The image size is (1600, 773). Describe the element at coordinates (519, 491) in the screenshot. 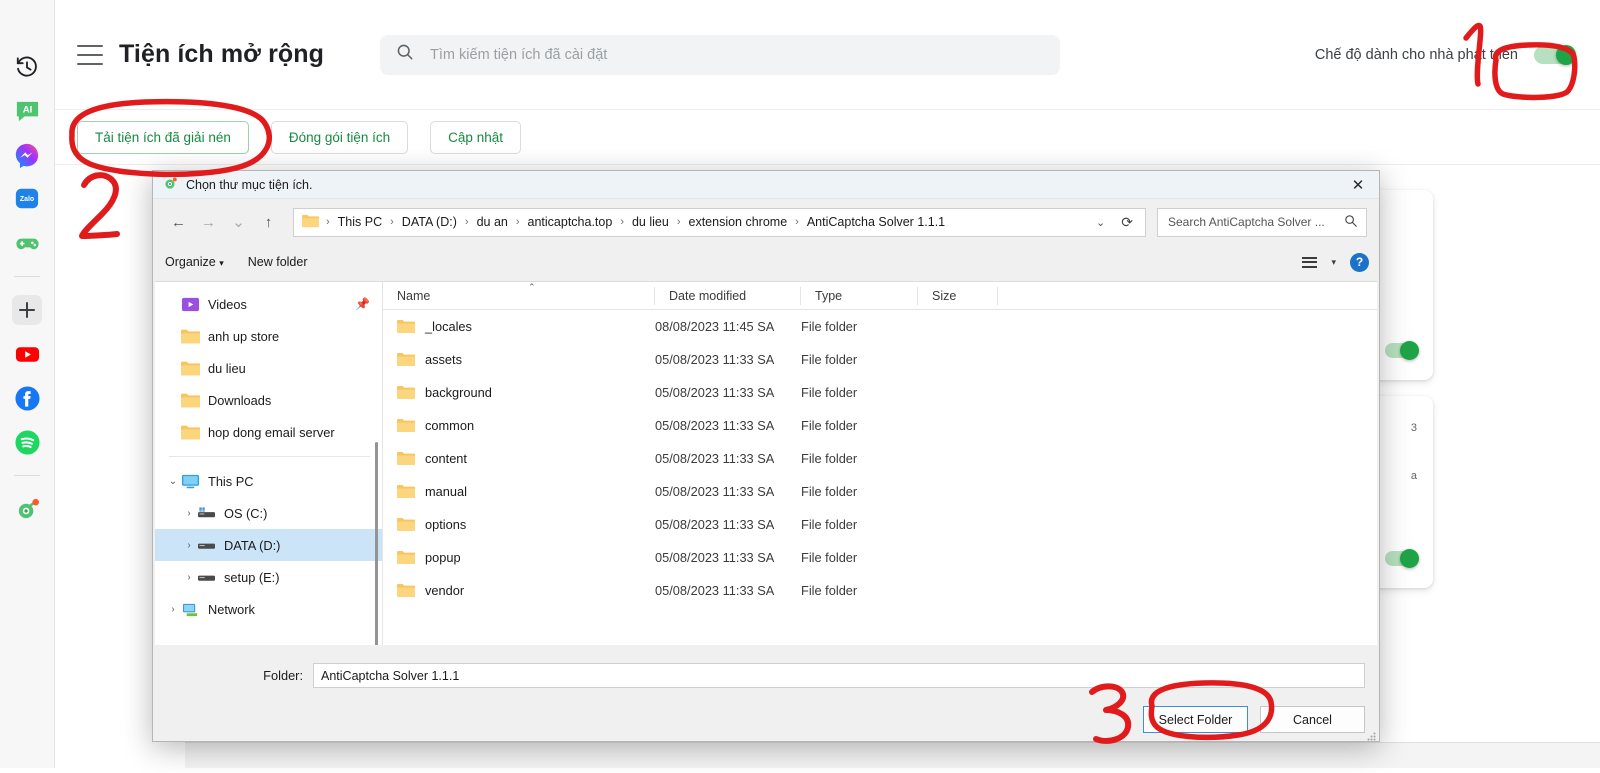

I see `file-name-cell: manual` at that location.